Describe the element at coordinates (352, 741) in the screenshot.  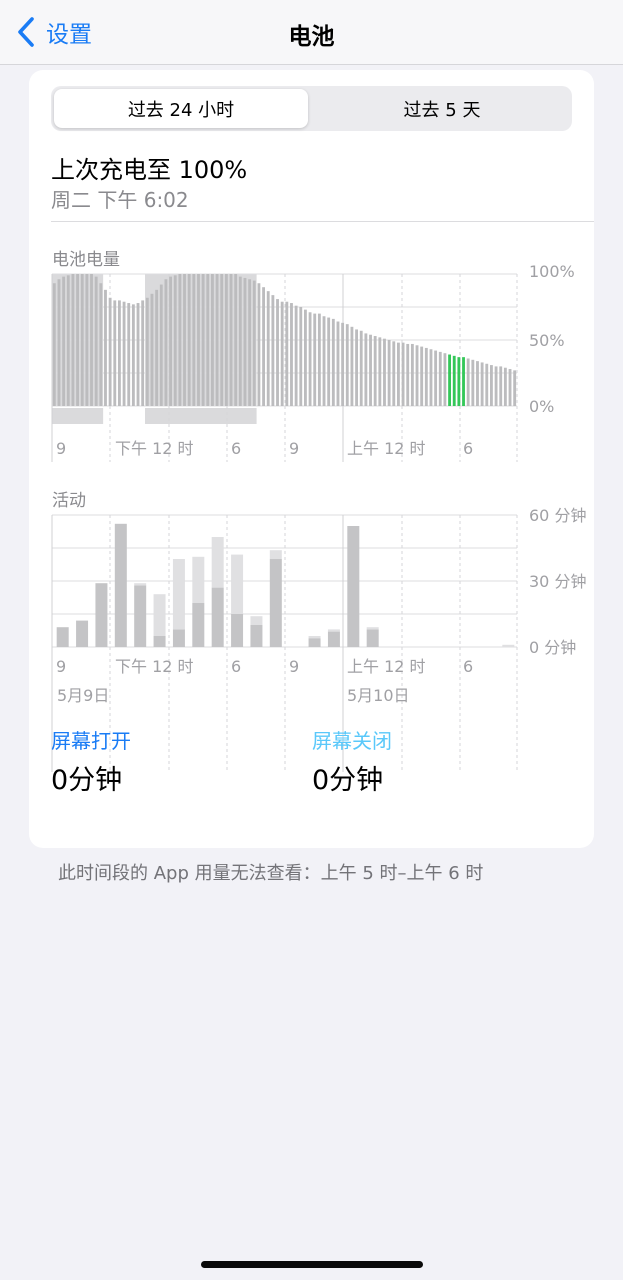
I see `screen-off-label: 屏幕关闭` at that location.